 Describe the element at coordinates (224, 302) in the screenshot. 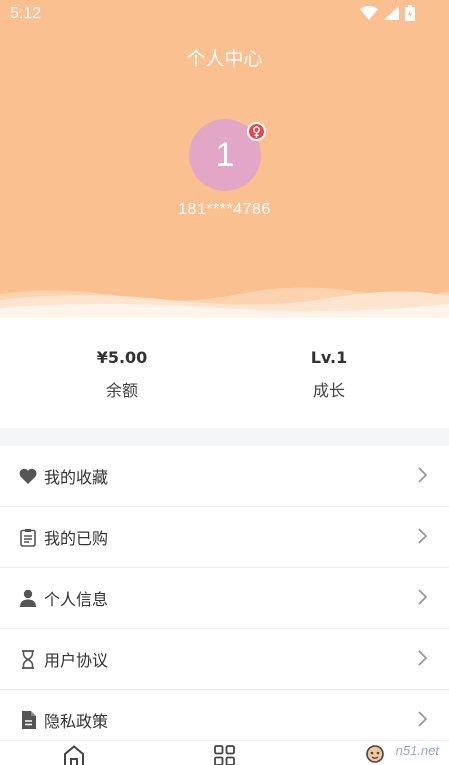

I see `wave-decoration` at that location.